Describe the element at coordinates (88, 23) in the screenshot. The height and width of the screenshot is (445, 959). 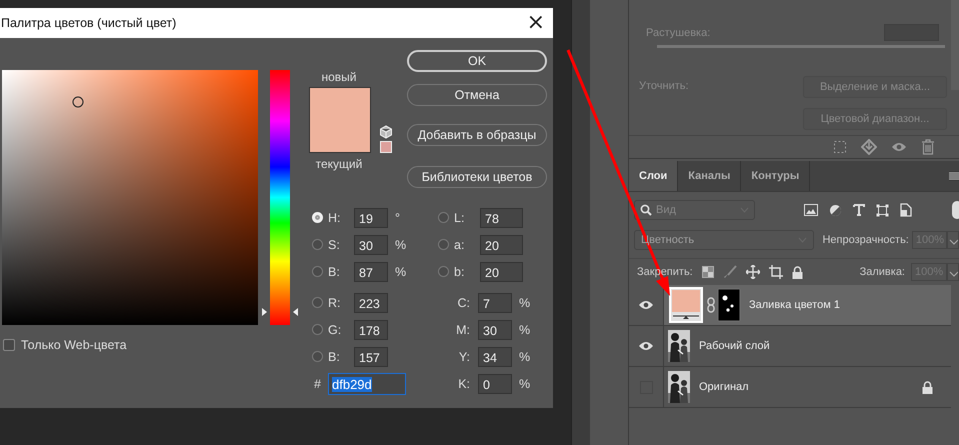
I see `dialog-title: Палитра цветов (чистый цвет)` at that location.